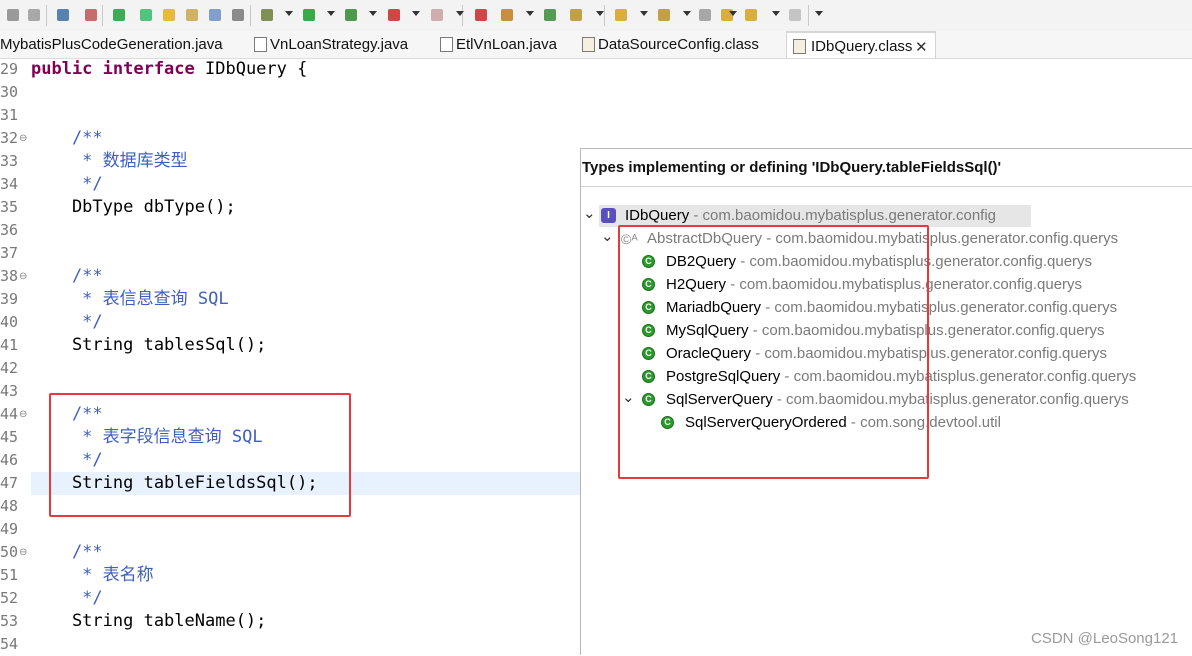 The width and height of the screenshot is (1192, 656). I want to click on pin-editor-icon, so click(795, 15).